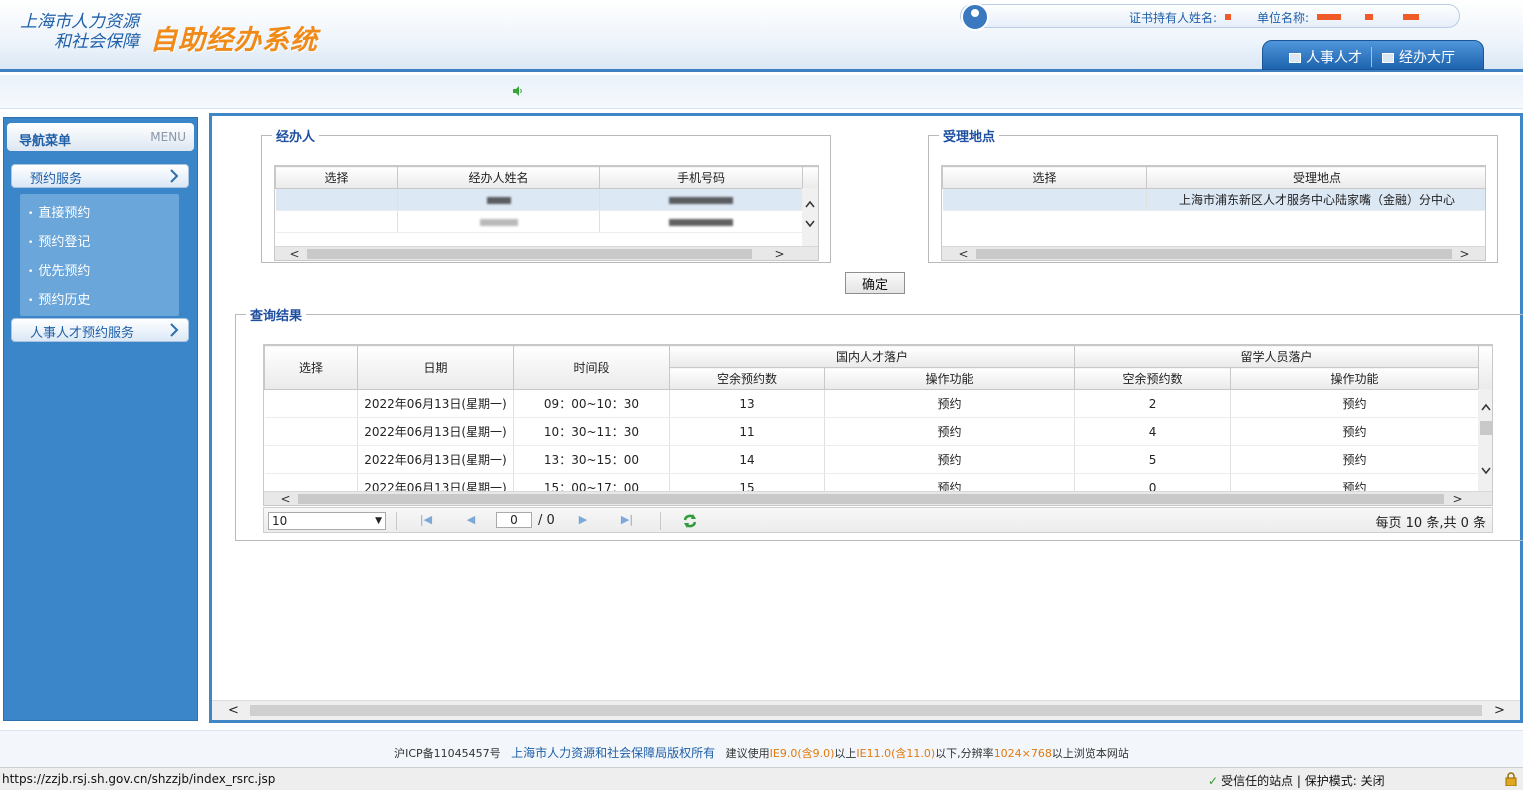 This screenshot has width=1523, height=790. What do you see at coordinates (471, 520) in the screenshot?
I see `prev-page-icon: ◀` at bounding box center [471, 520].